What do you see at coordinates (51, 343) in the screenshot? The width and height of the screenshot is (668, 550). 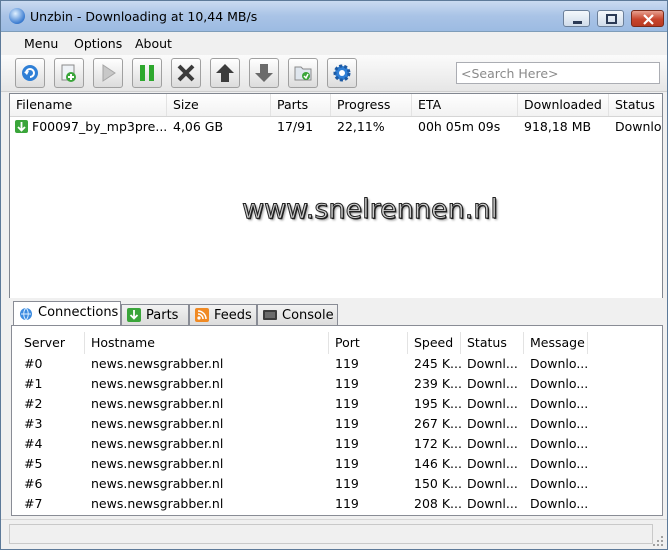 I see `col-server: Server` at bounding box center [51, 343].